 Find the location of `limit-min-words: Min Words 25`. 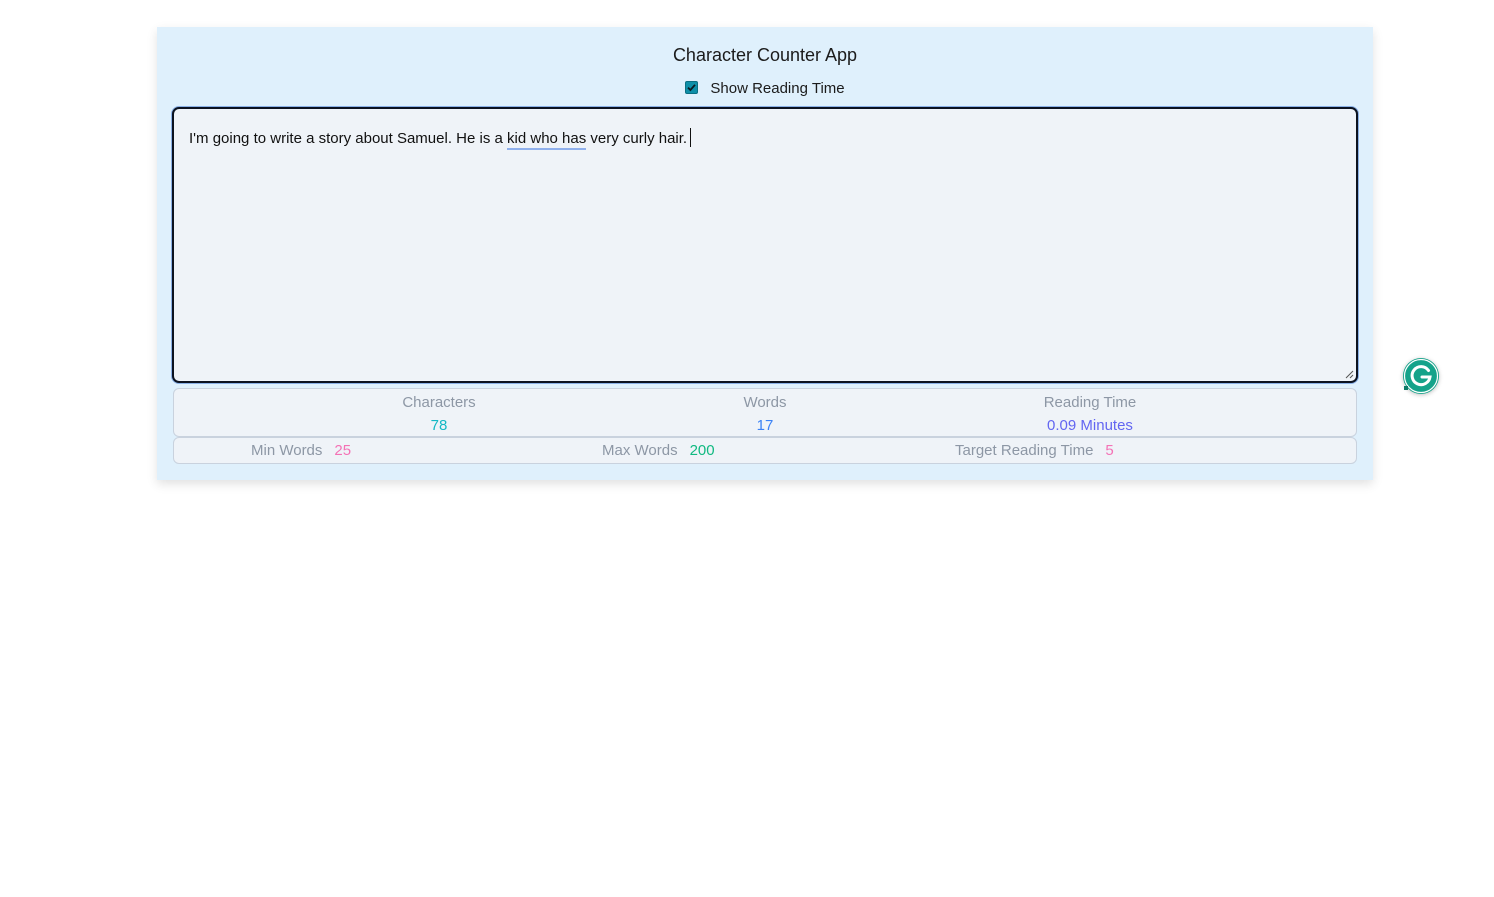

limit-min-words: Min Words 25 is located at coordinates (301, 450).